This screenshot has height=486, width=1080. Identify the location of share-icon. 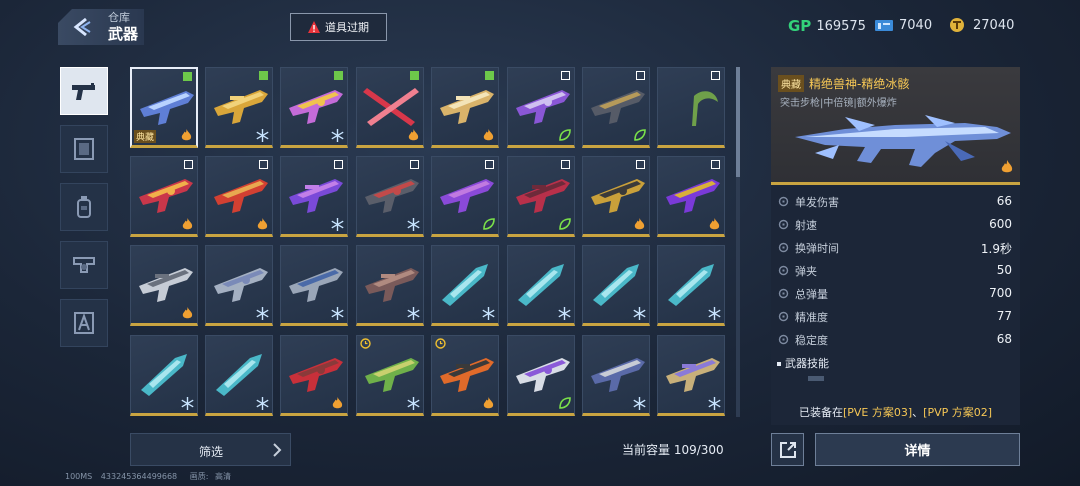
(788, 450).